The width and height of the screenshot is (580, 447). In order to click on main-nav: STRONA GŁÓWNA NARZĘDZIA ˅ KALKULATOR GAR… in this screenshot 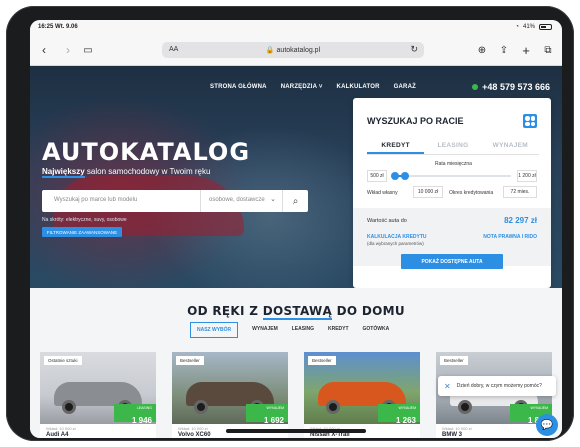, I will do `click(313, 87)`.